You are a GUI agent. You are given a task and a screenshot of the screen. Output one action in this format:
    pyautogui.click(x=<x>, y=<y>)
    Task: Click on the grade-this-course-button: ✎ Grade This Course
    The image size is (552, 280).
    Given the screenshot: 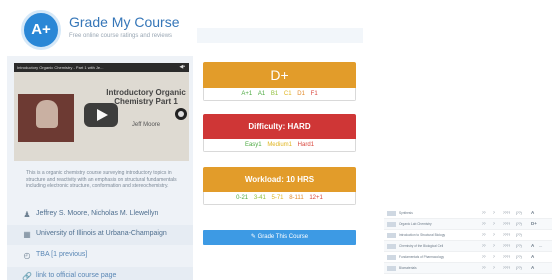 What is the action you would take?
    pyautogui.click(x=279, y=237)
    